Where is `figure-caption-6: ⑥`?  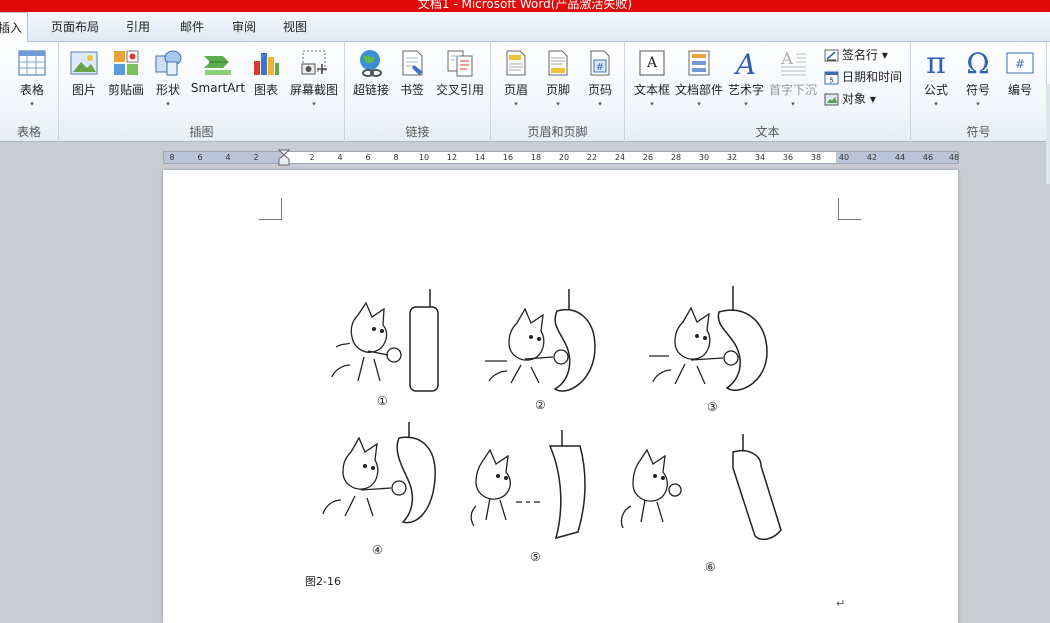
figure-caption-6: ⑥ is located at coordinates (710, 567).